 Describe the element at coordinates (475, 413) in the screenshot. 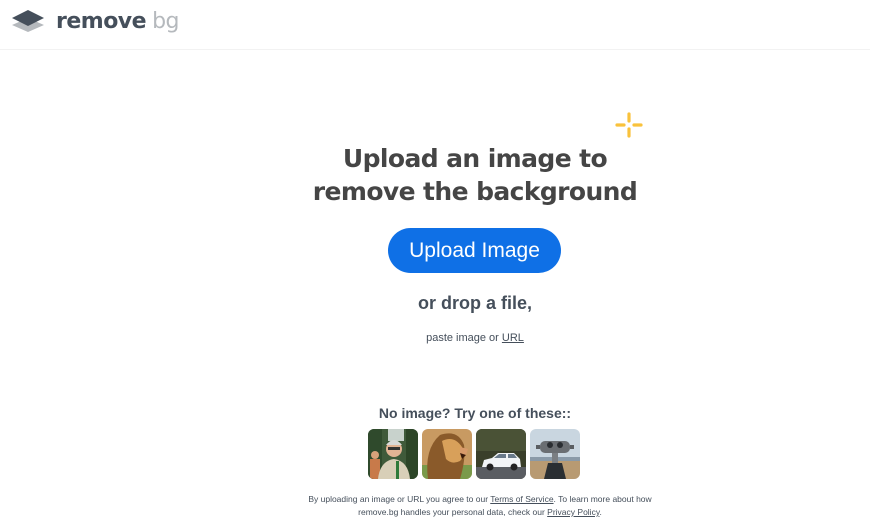

I see `samples-title: No image? Try one of these::` at that location.